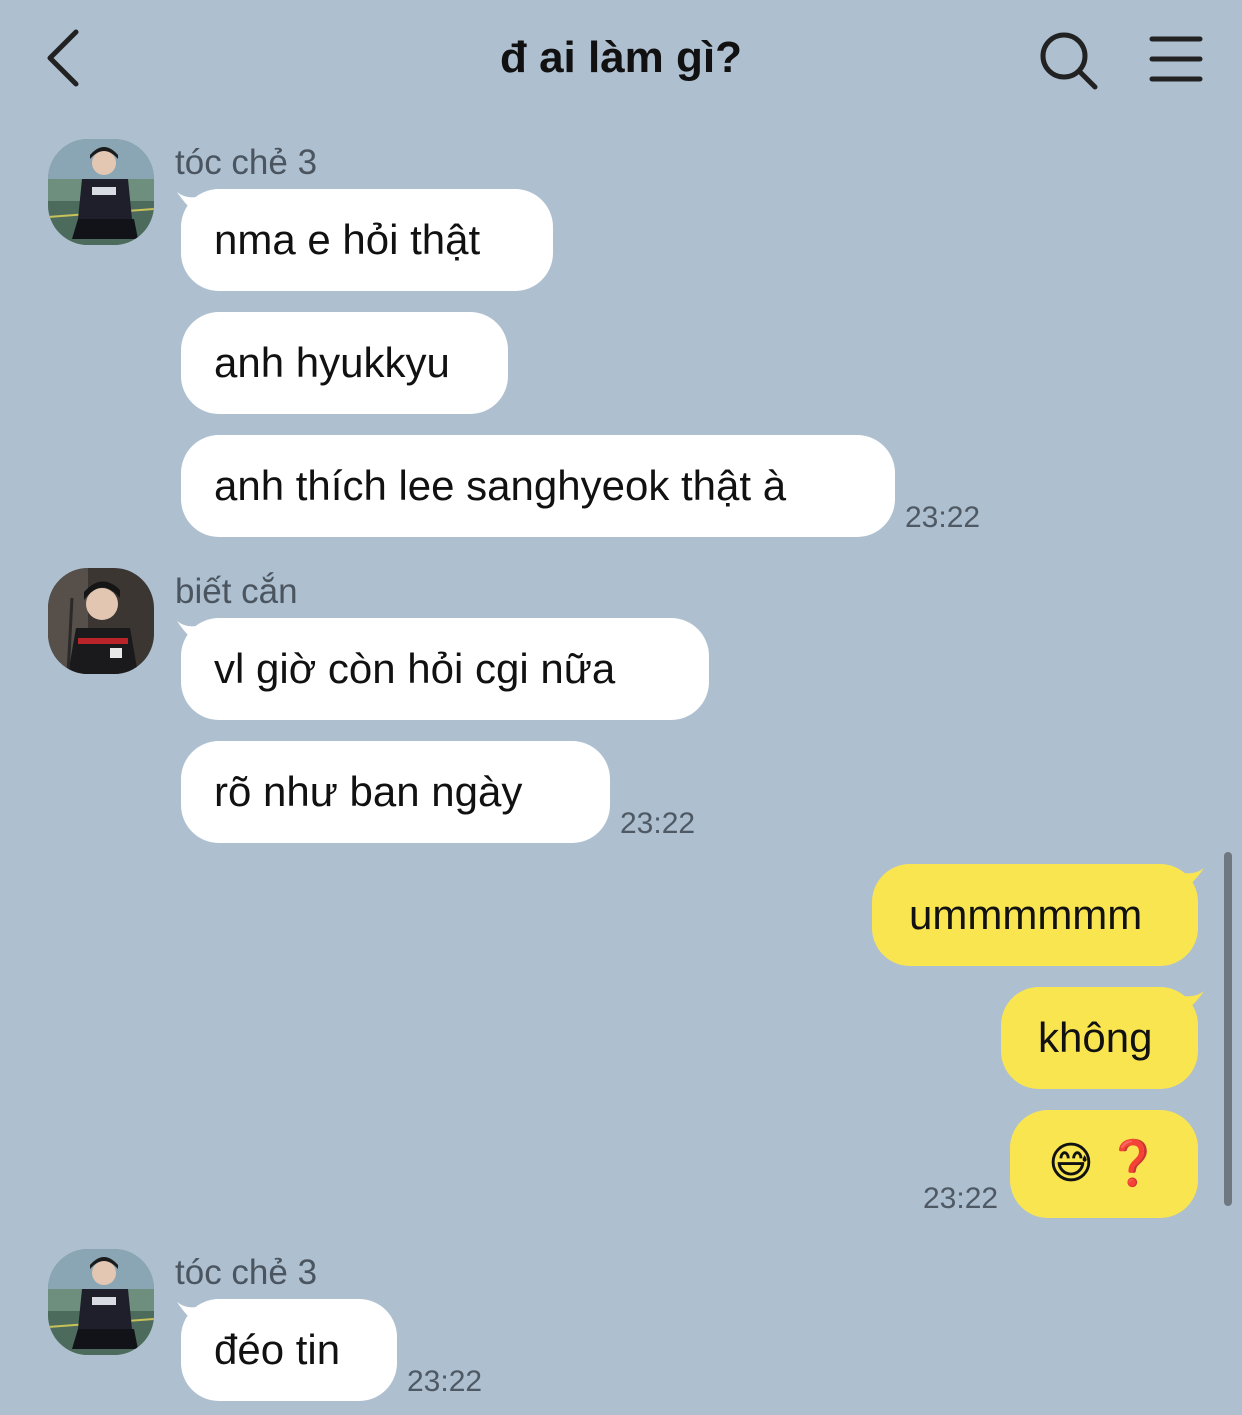  What do you see at coordinates (1133, 1163) in the screenshot?
I see `question-mark-emoji: ❓` at bounding box center [1133, 1163].